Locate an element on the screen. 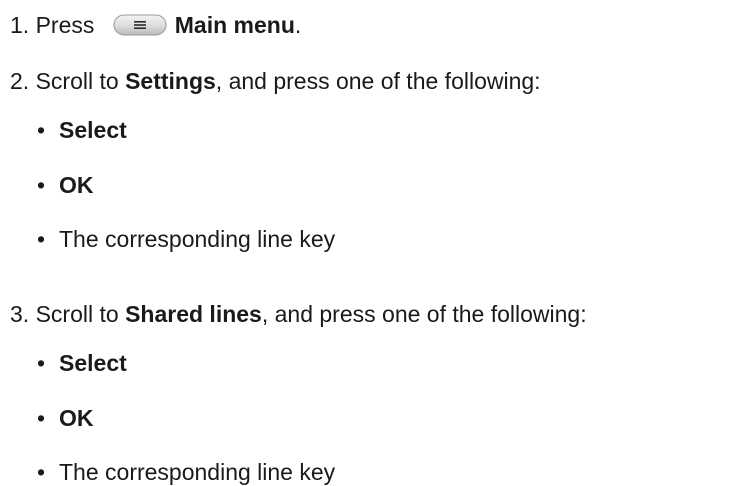  step-text: Press is located at coordinates (68, 25).